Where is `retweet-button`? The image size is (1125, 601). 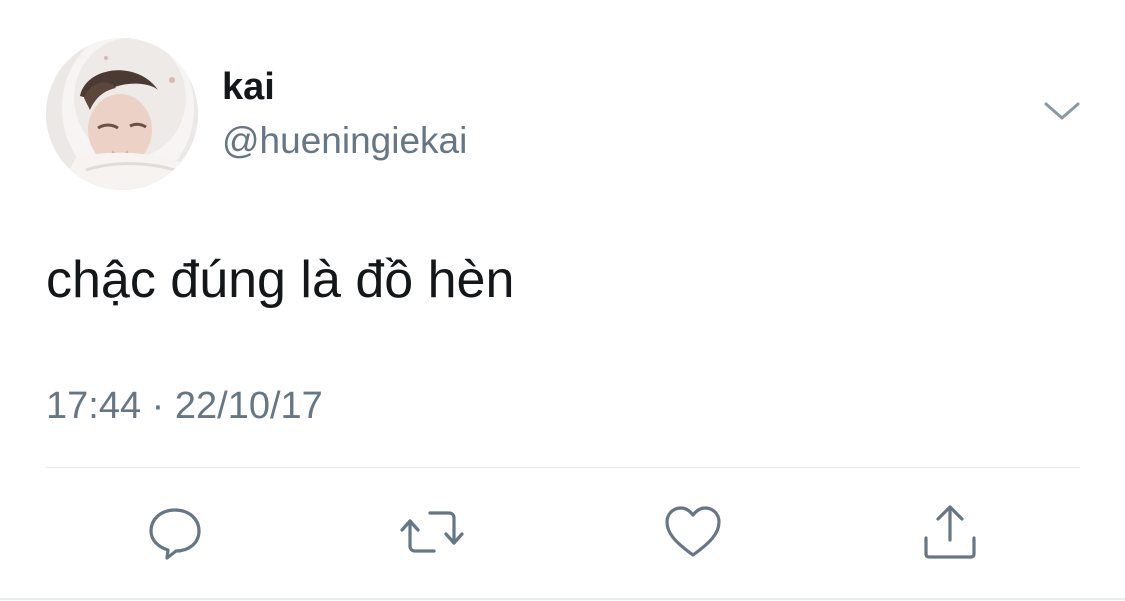 retweet-button is located at coordinates (432, 532).